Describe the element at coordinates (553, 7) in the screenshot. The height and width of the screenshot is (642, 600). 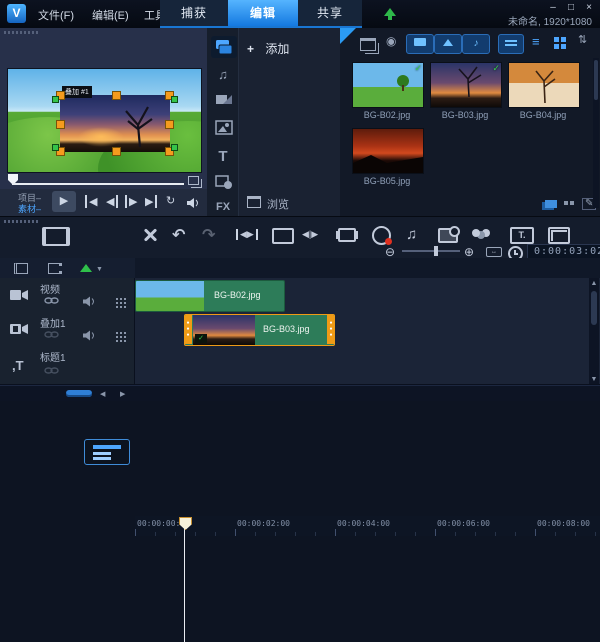
I see `minimize-button: –` at that location.